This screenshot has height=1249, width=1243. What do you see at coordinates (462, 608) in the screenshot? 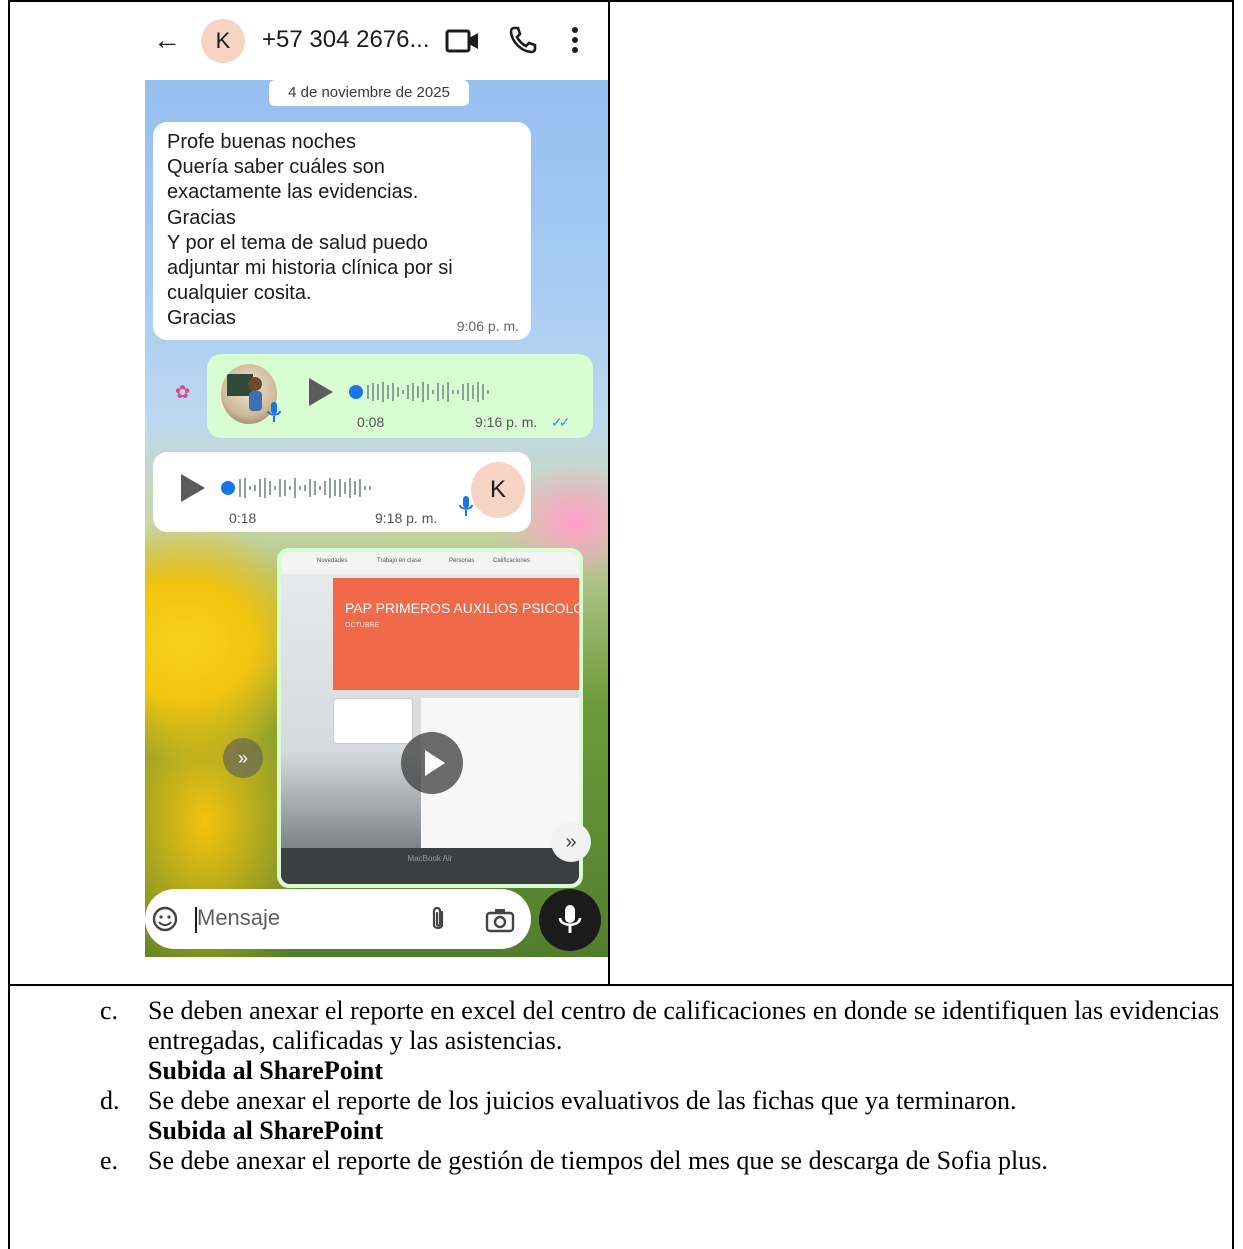
I see `banner-title: PAP PRIMEROS AUXILIOS PSICOLO` at bounding box center [462, 608].